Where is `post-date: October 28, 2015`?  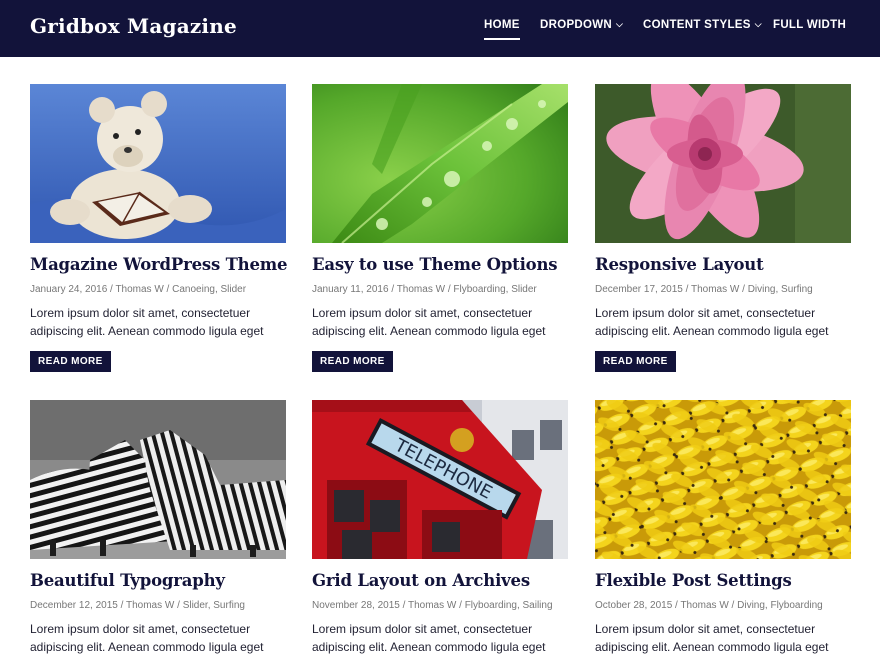 post-date: October 28, 2015 is located at coordinates (633, 605).